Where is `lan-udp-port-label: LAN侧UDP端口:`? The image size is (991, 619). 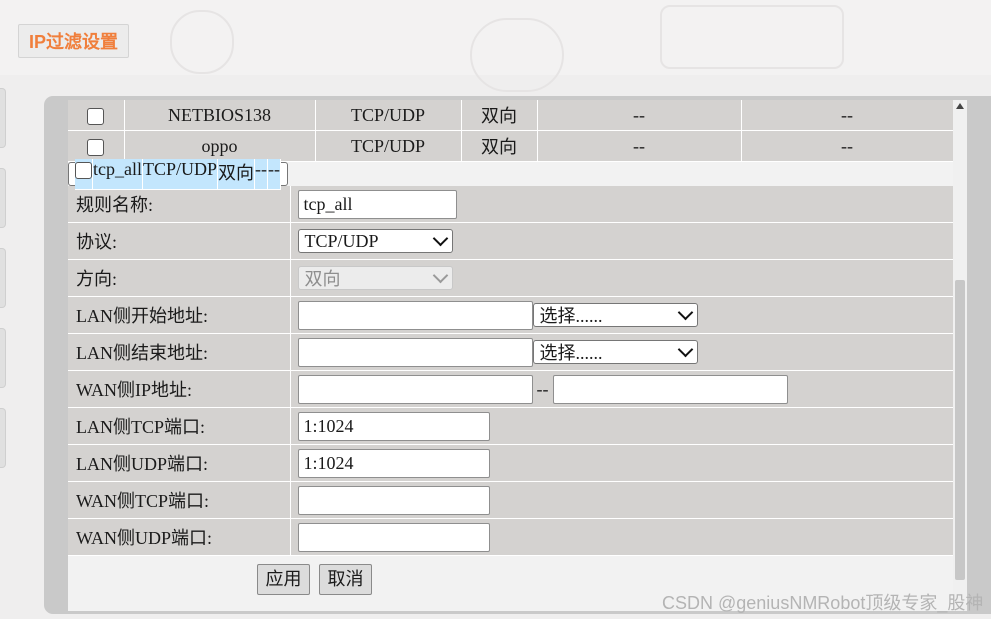
lan-udp-port-label: LAN侧UDP端口: is located at coordinates (179, 463).